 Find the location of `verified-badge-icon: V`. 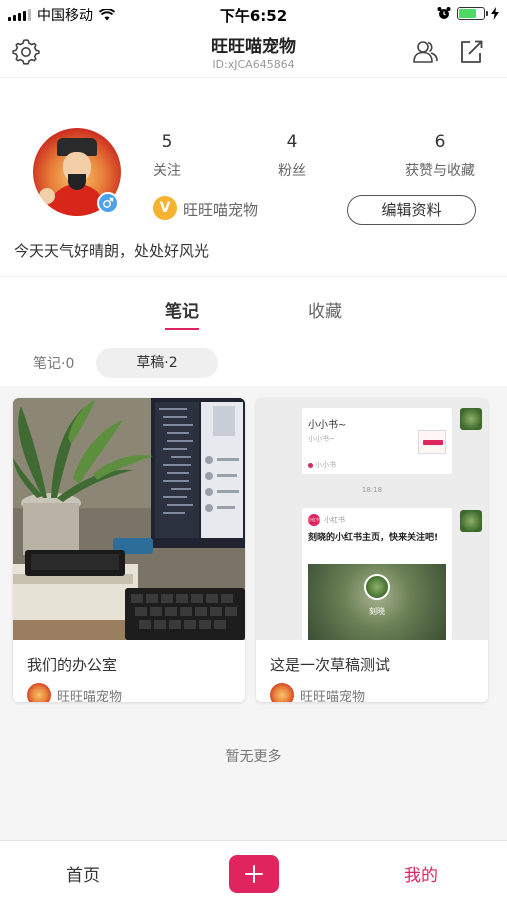

verified-badge-icon: V is located at coordinates (165, 208).